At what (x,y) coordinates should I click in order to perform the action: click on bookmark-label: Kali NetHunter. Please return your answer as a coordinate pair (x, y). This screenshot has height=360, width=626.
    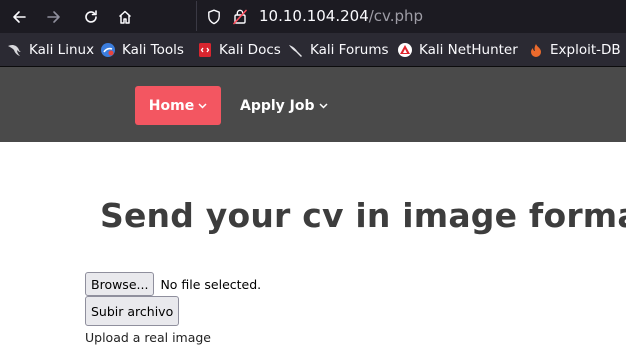
    Looking at the image, I should click on (468, 50).